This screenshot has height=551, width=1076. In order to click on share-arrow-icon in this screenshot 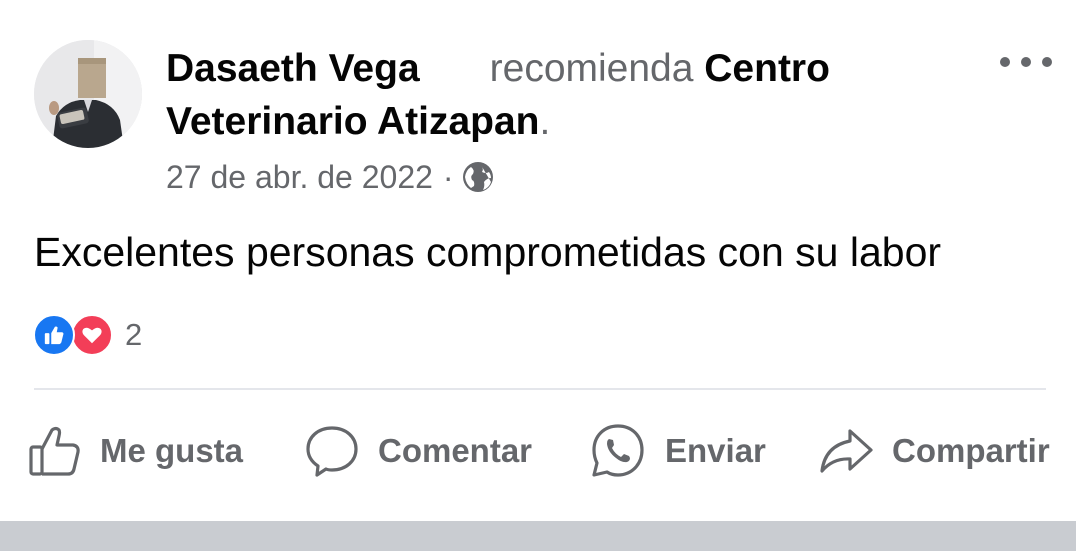, I will do `click(846, 451)`.